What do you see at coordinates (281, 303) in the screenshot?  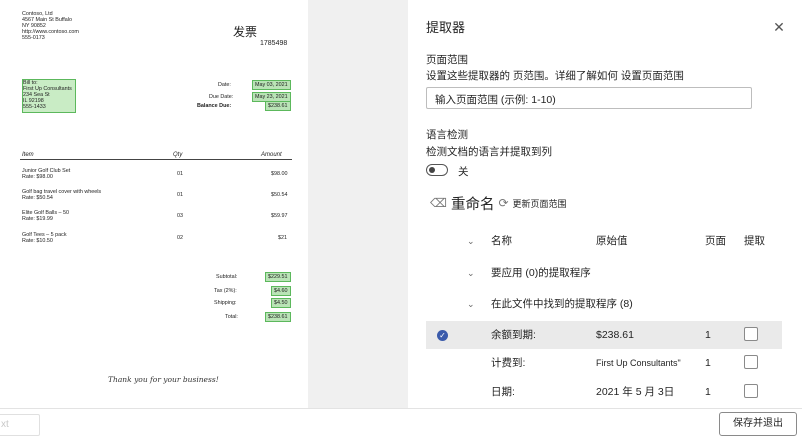 I see `shipping-value: $4.50` at bounding box center [281, 303].